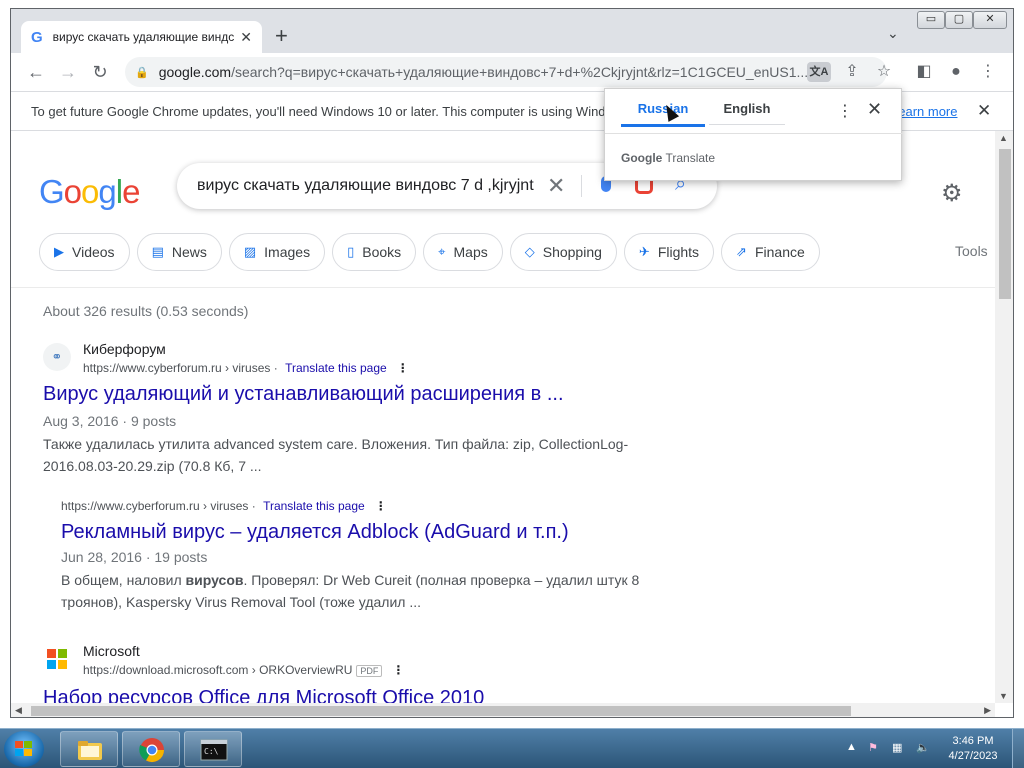  I want to click on cyberforum-favicon-icon: ⚭, so click(57, 357).